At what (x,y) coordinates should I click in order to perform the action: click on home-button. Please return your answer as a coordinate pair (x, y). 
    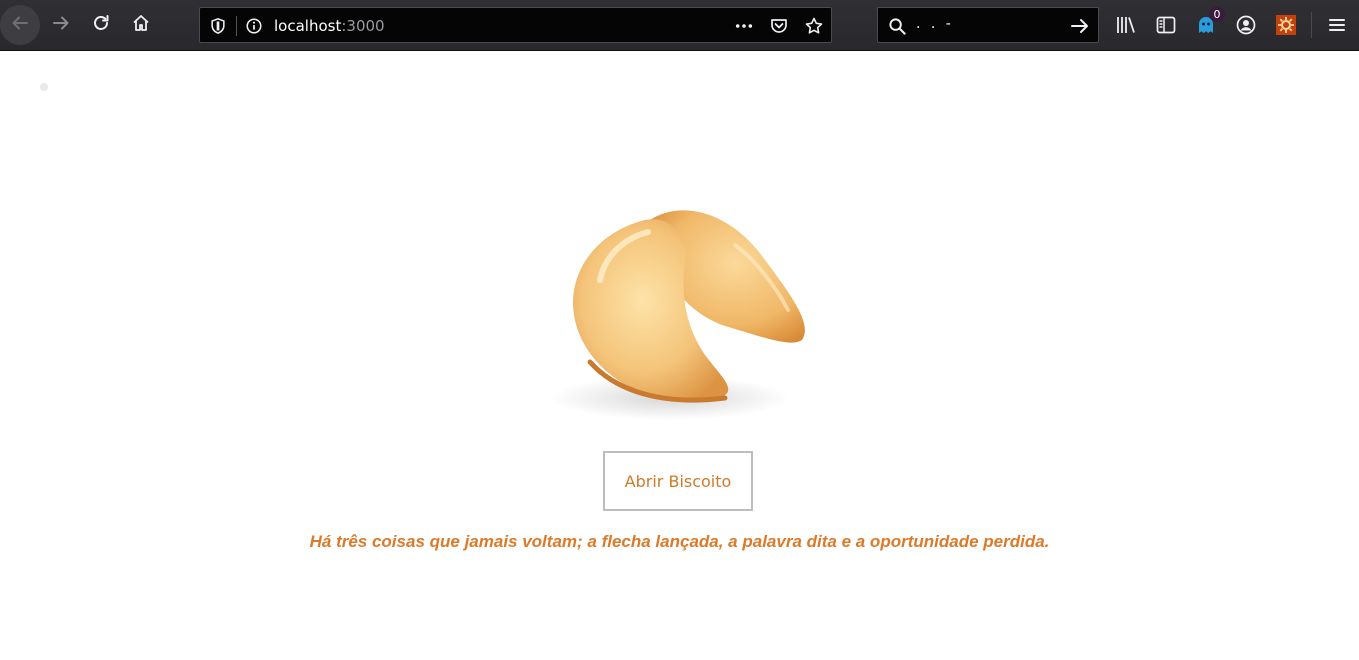
    Looking at the image, I should click on (141, 25).